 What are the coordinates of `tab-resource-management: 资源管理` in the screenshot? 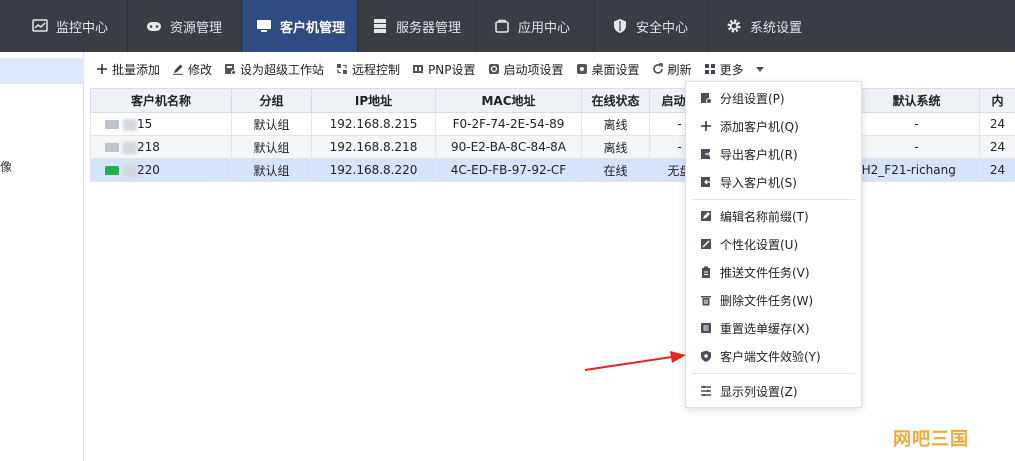 It's located at (185, 26).